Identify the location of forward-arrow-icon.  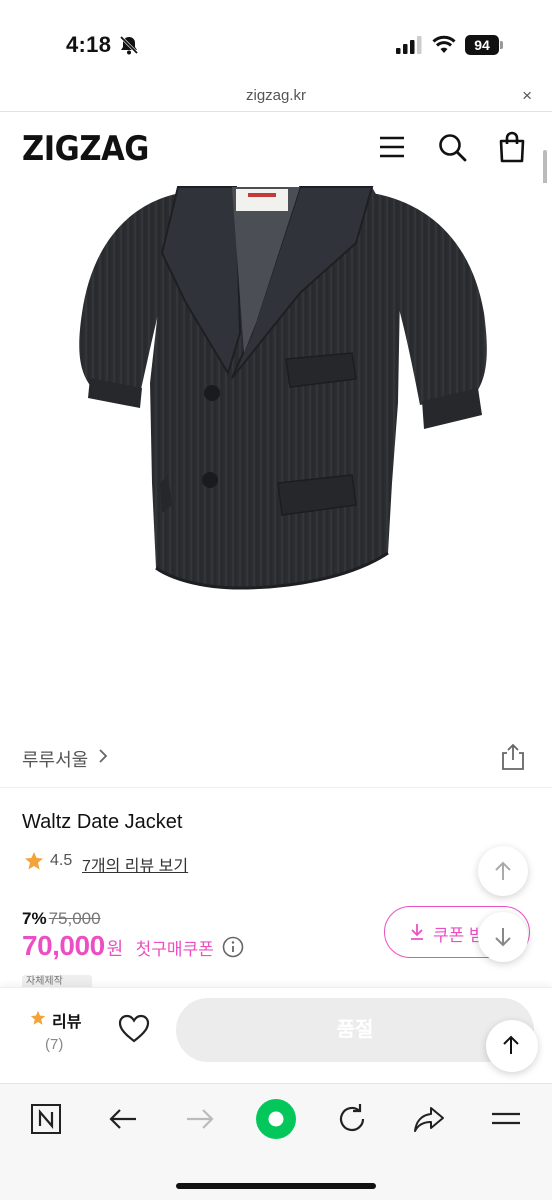
(200, 1119).